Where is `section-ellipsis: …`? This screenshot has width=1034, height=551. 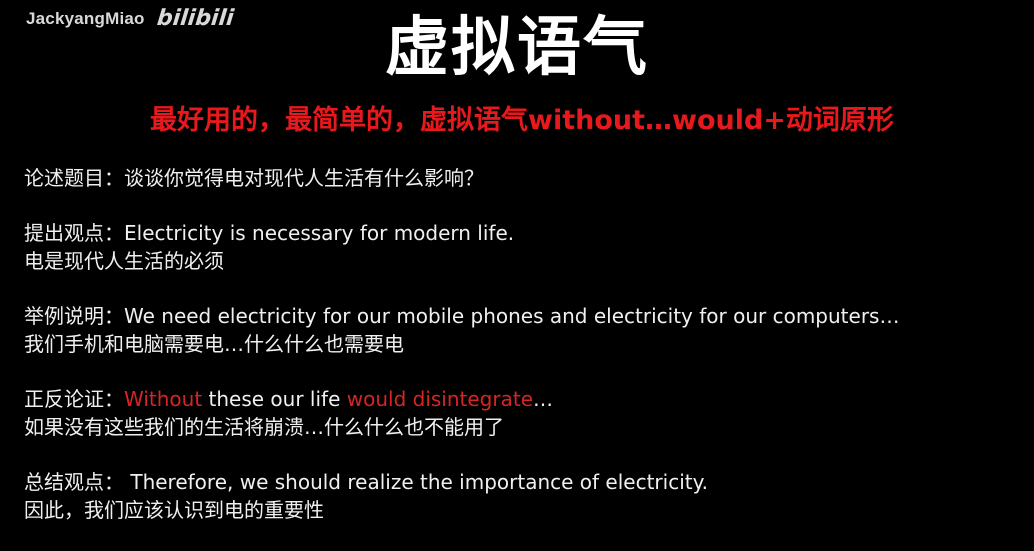 section-ellipsis: … is located at coordinates (543, 399).